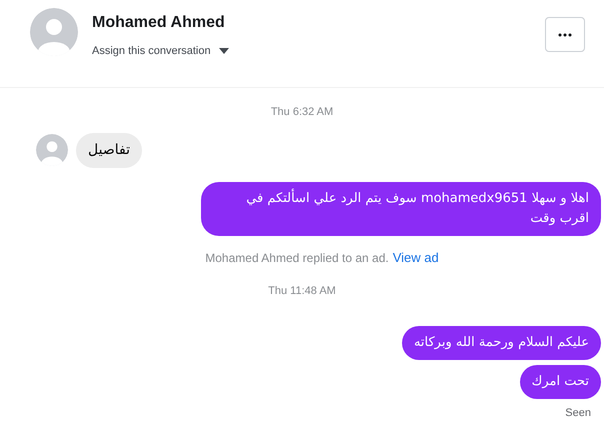 This screenshot has width=604, height=431. I want to click on outgoing-message: اهلا و سهلا mohamedx9651 سوف يتم الرد علي اسألتكم في اقرب وقت, so click(401, 209).